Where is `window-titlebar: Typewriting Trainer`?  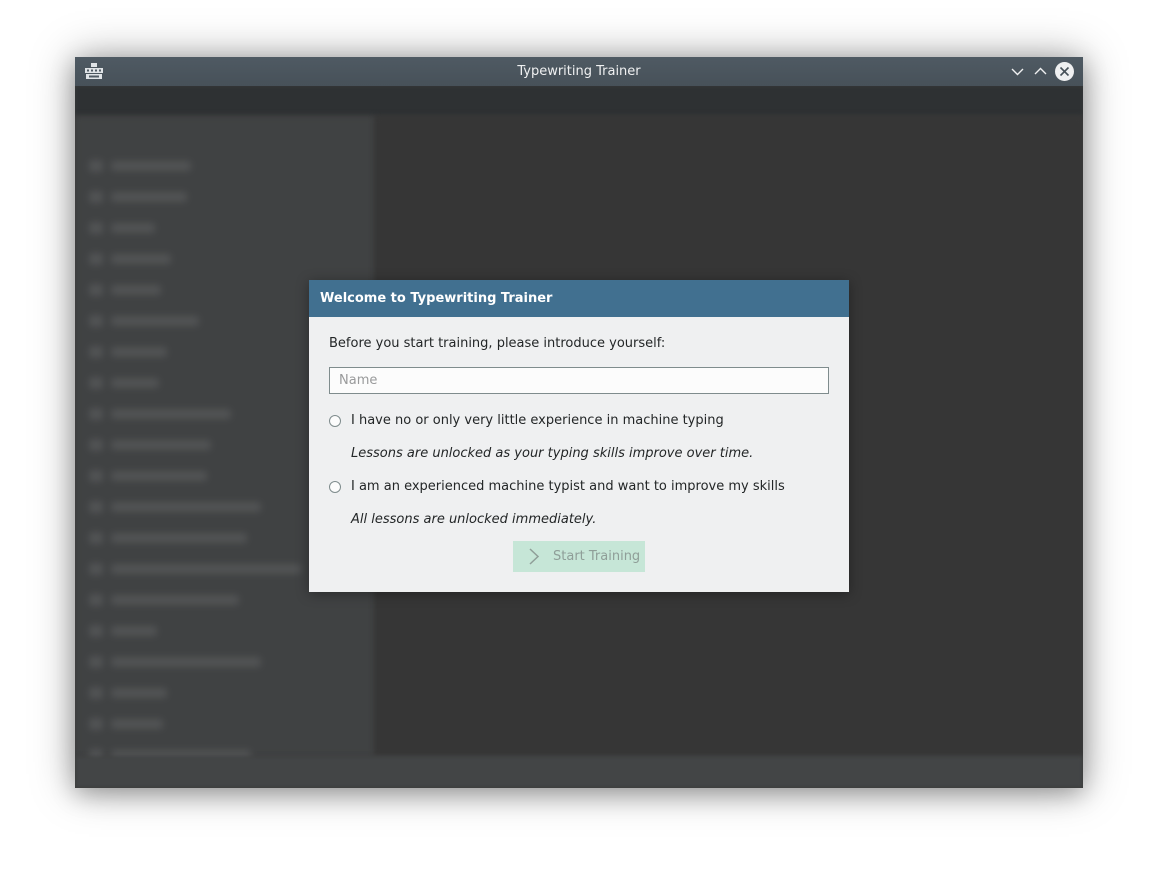
window-titlebar: Typewriting Trainer is located at coordinates (579, 71).